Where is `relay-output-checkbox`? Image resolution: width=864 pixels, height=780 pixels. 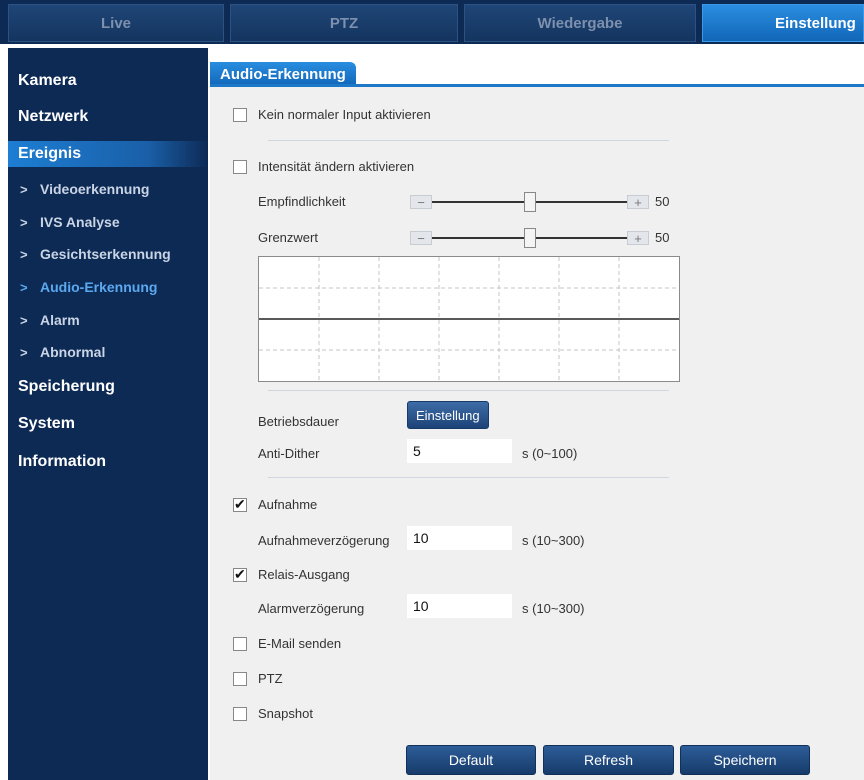 relay-output-checkbox is located at coordinates (240, 574).